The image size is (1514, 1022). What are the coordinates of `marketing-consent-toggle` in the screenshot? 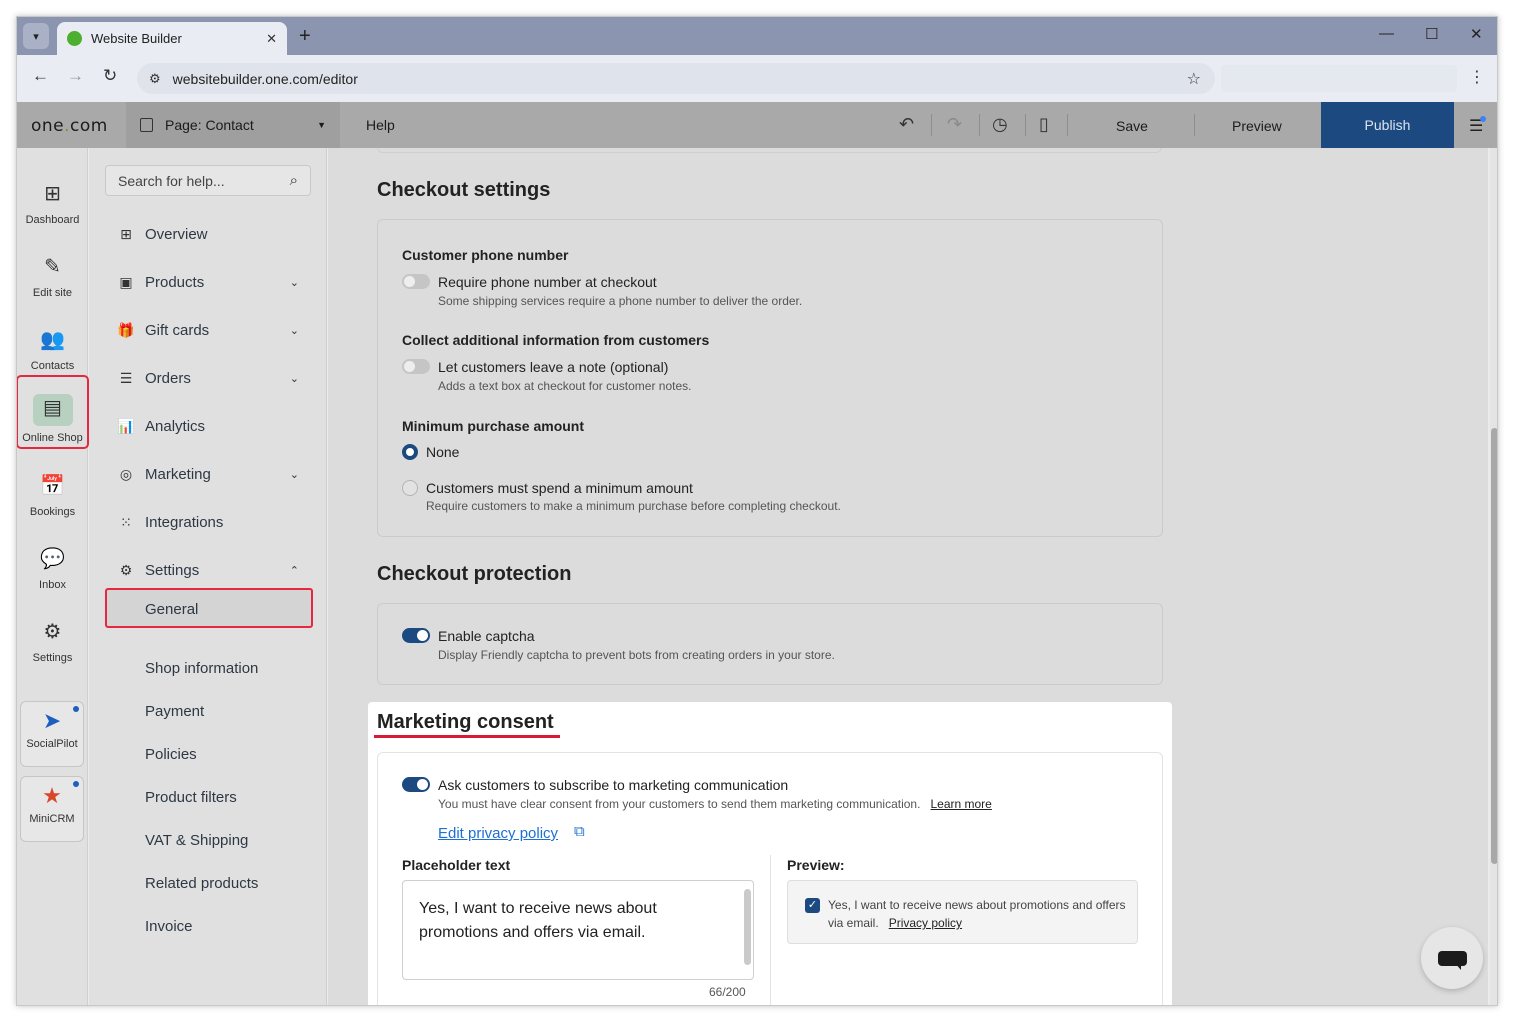 It's located at (416, 784).